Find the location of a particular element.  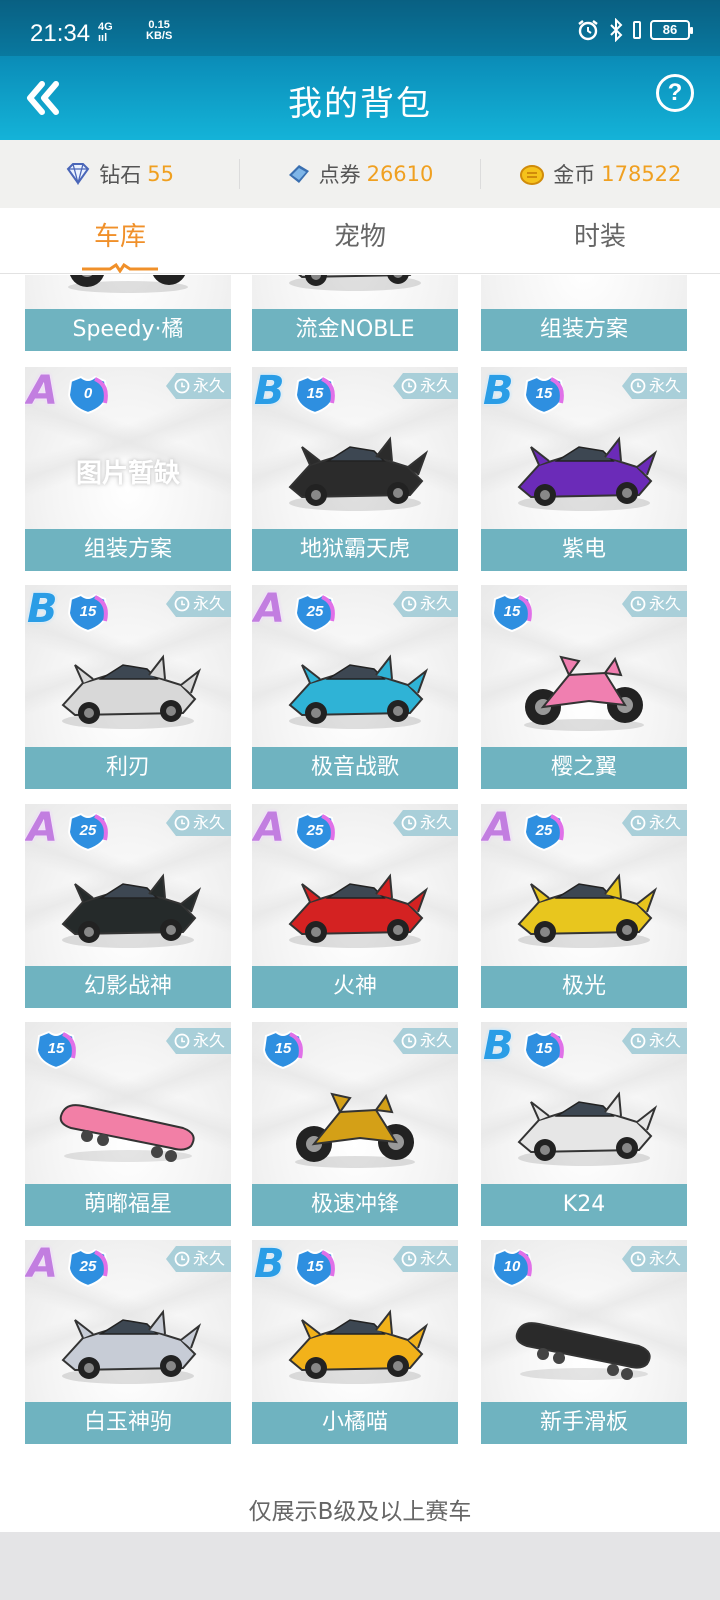

battery-indicator: 86 is located at coordinates (671, 30).